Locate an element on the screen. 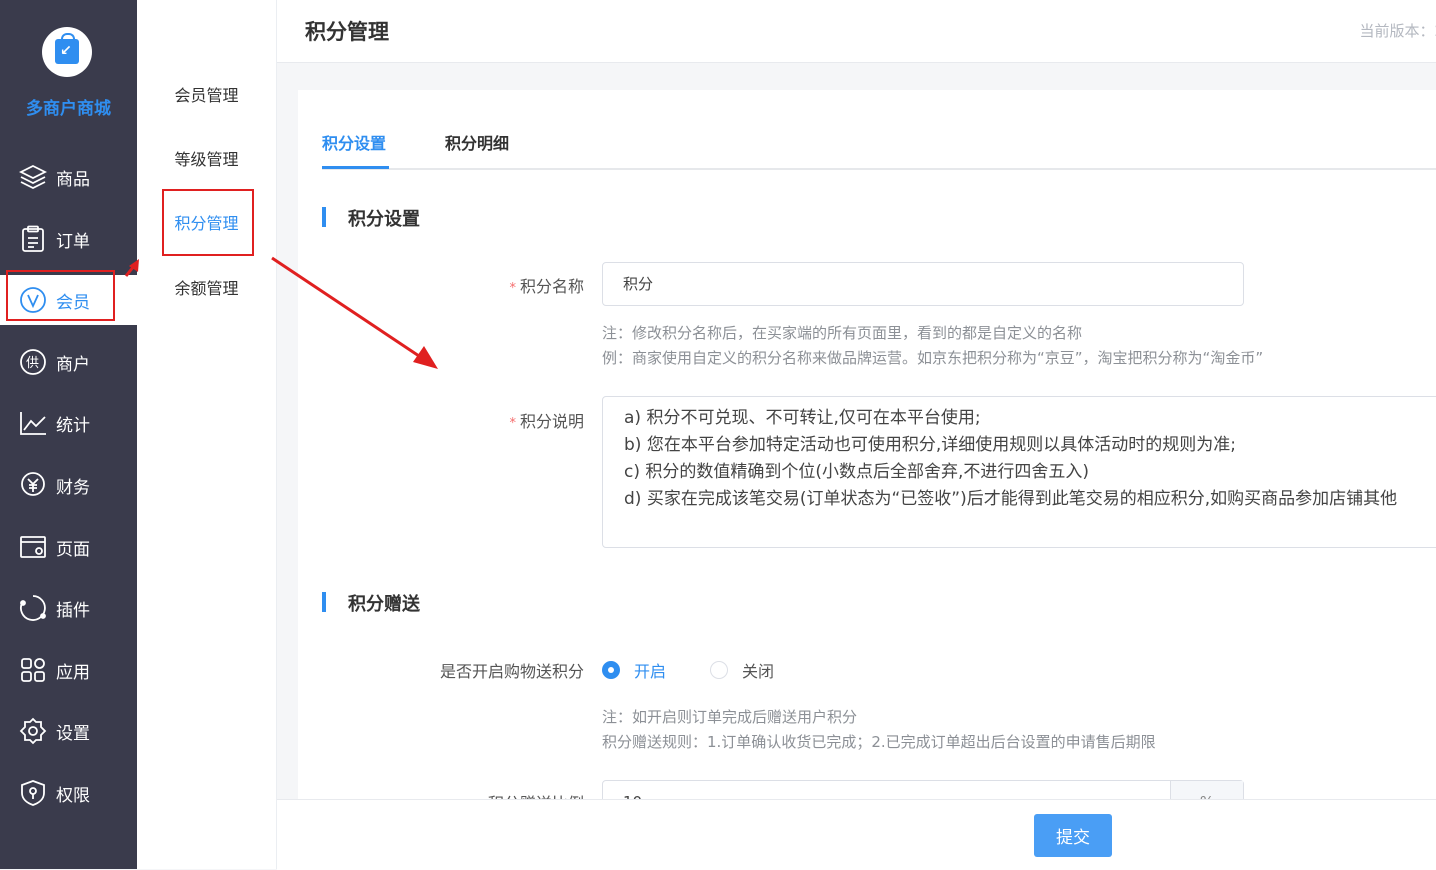 This screenshot has width=1436, height=870. sidebar-item-label: 应用 is located at coordinates (73, 672).